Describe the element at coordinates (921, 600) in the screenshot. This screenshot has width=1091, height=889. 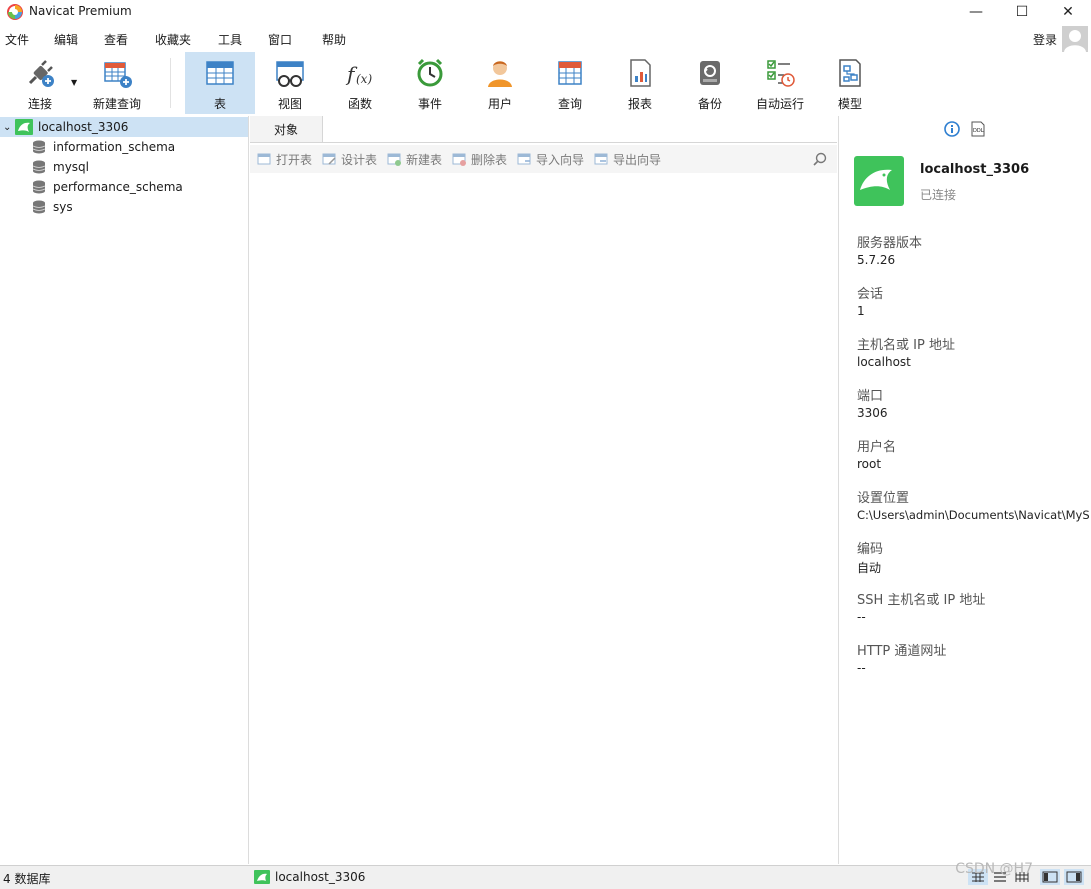
I see `ssh-host-label: SSH 主机名或 IP 地址` at that location.